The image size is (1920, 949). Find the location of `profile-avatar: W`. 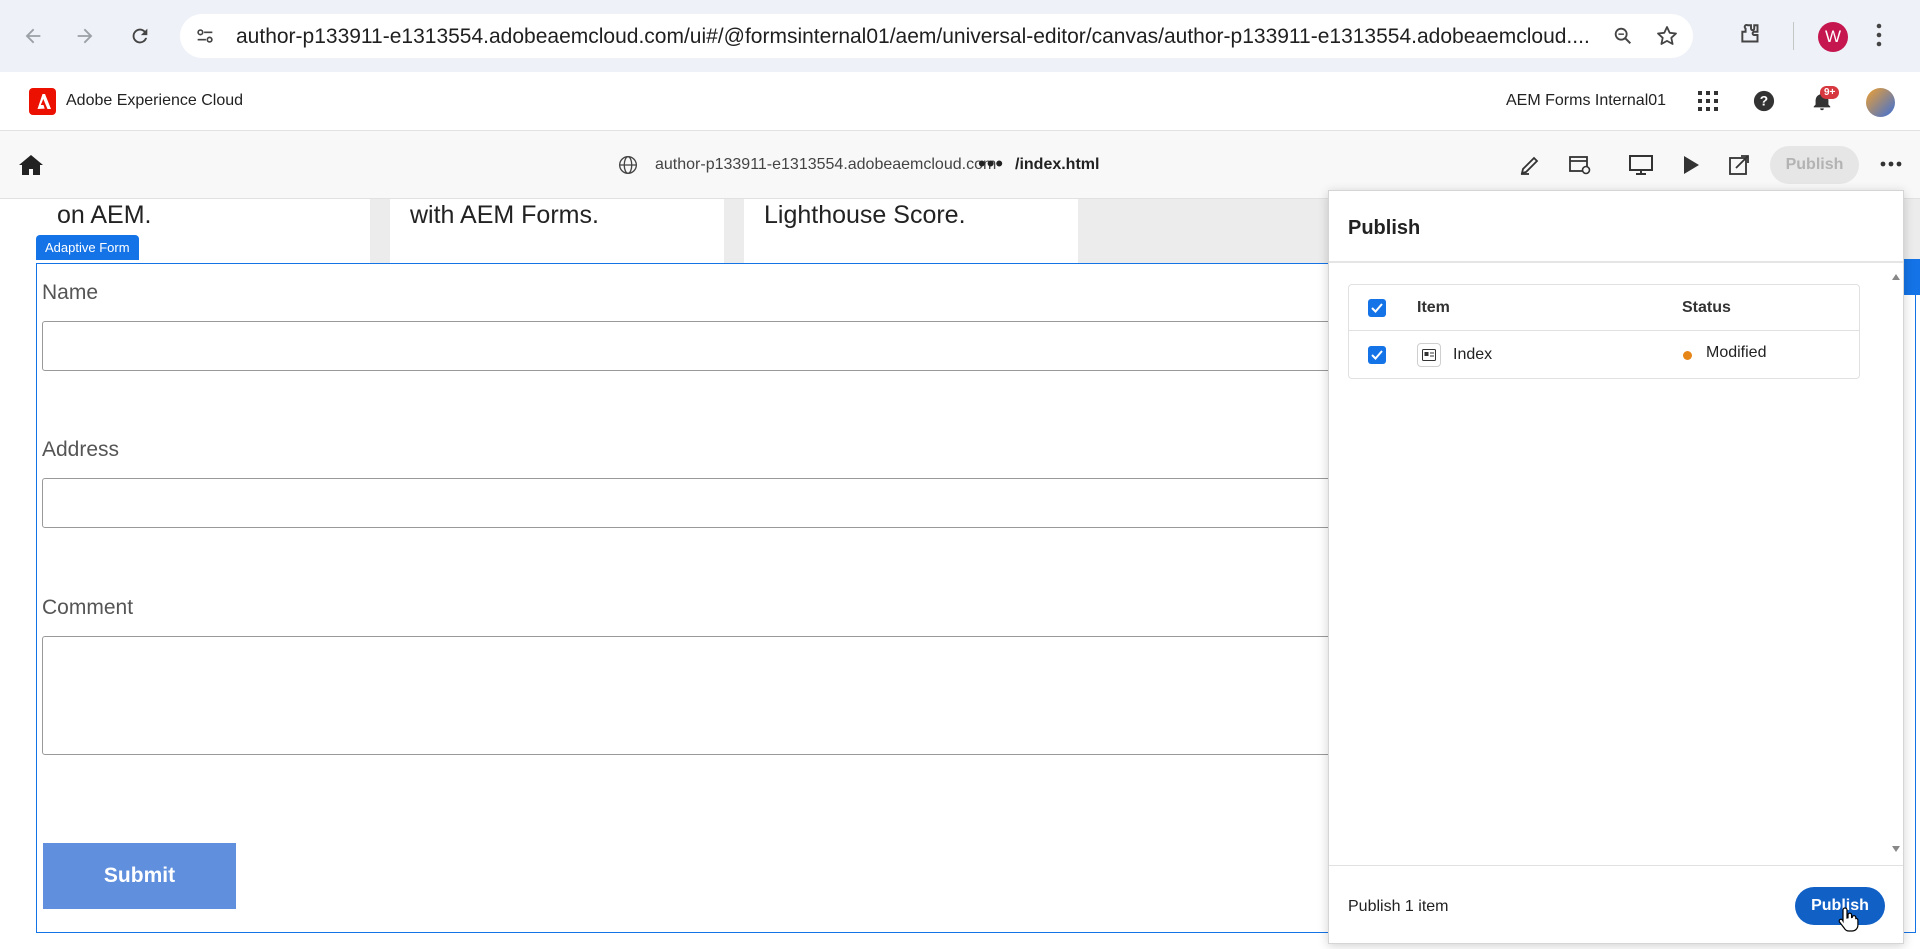

profile-avatar: W is located at coordinates (1833, 37).